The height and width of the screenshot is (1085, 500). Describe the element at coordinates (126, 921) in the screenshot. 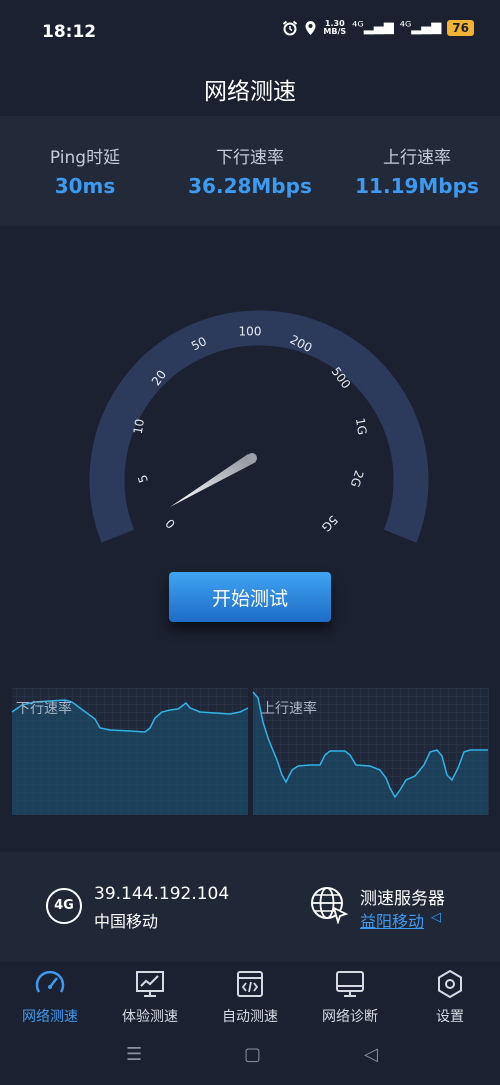

I see `isp-name: 中国移动` at that location.